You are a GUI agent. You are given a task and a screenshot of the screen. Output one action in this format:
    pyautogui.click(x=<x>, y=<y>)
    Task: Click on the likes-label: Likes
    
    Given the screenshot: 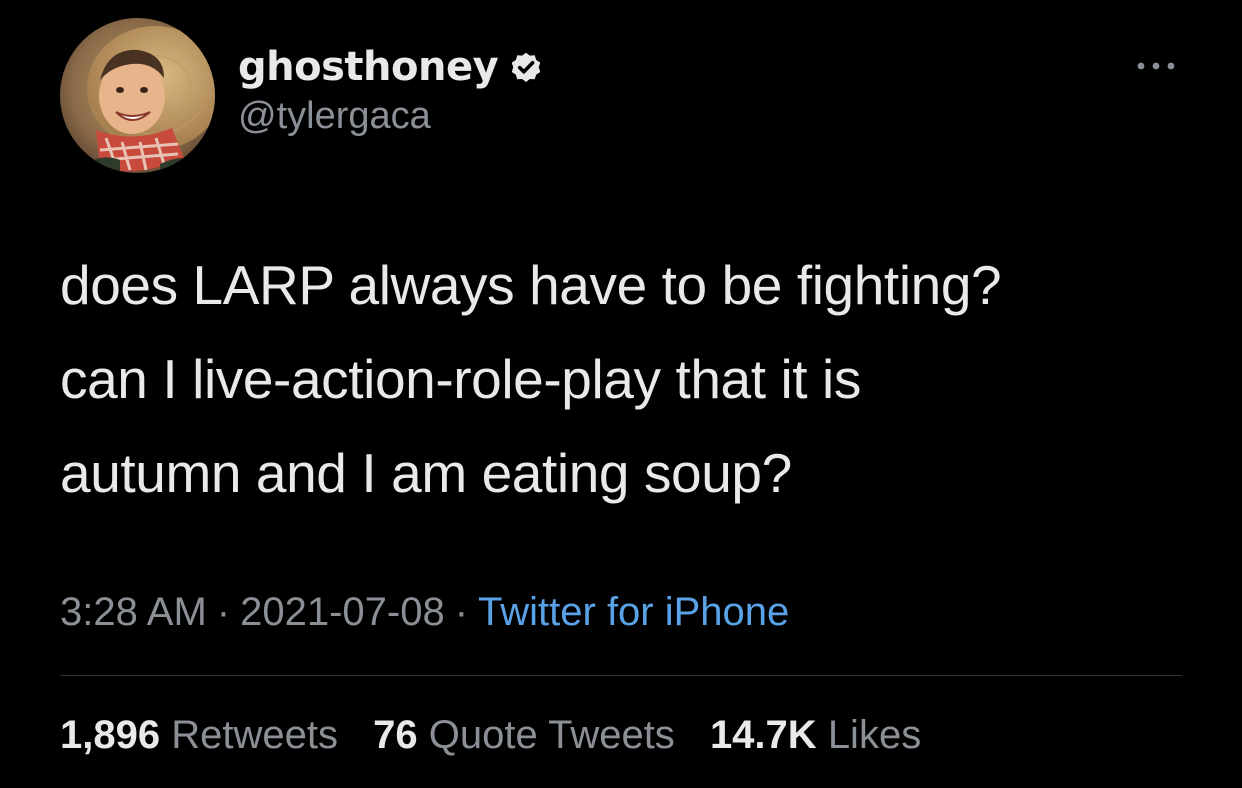 What is the action you would take?
    pyautogui.click(x=874, y=735)
    